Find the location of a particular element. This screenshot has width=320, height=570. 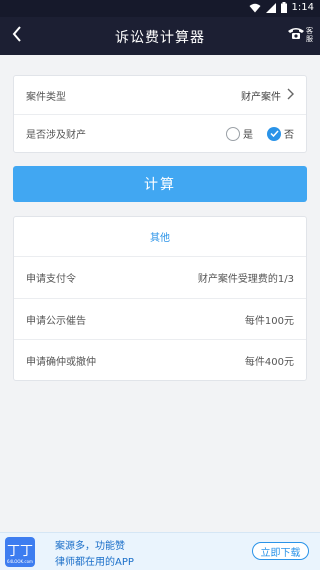

clock-time: 1:14 is located at coordinates (302, 7).